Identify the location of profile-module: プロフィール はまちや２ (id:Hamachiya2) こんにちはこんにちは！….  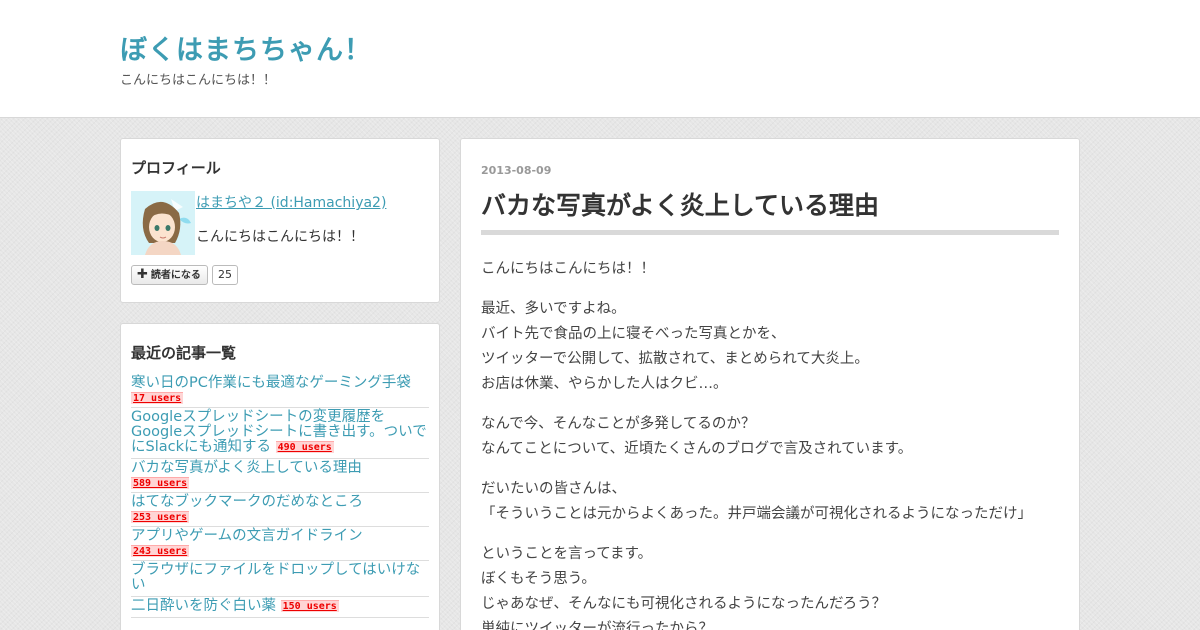
(280, 220).